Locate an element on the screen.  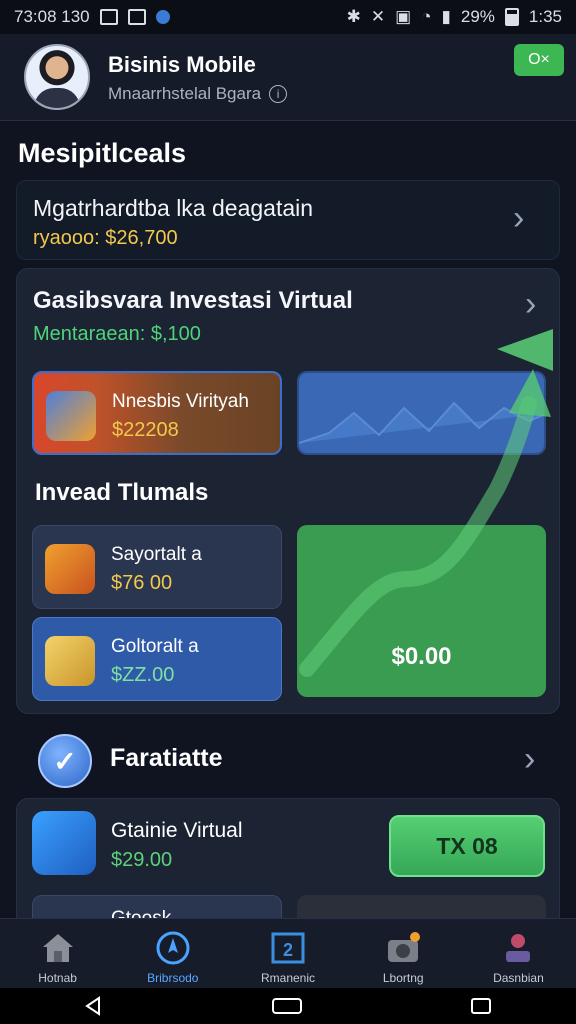
svg-text: 2 is located at coordinates (288, 950).